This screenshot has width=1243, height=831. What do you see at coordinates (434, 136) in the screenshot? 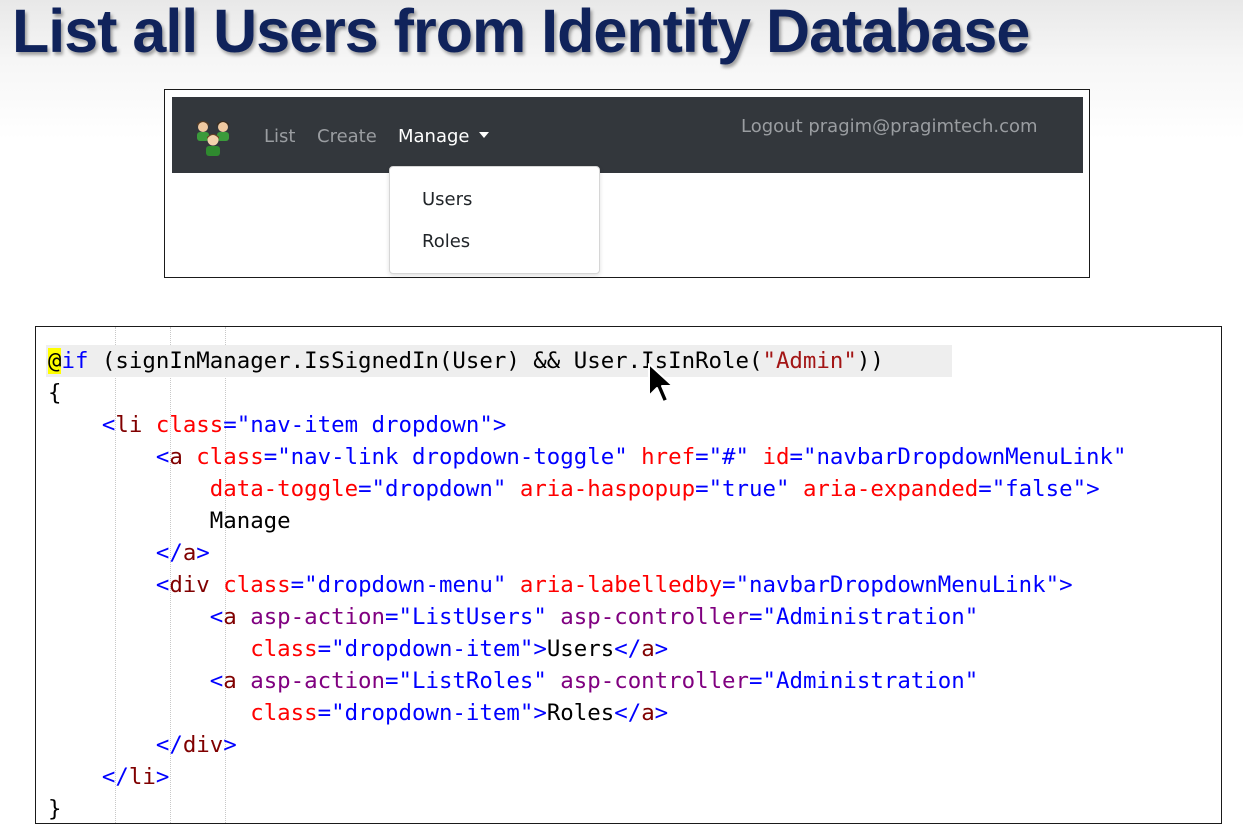
I see `nav-manage-label: Manage` at bounding box center [434, 136].